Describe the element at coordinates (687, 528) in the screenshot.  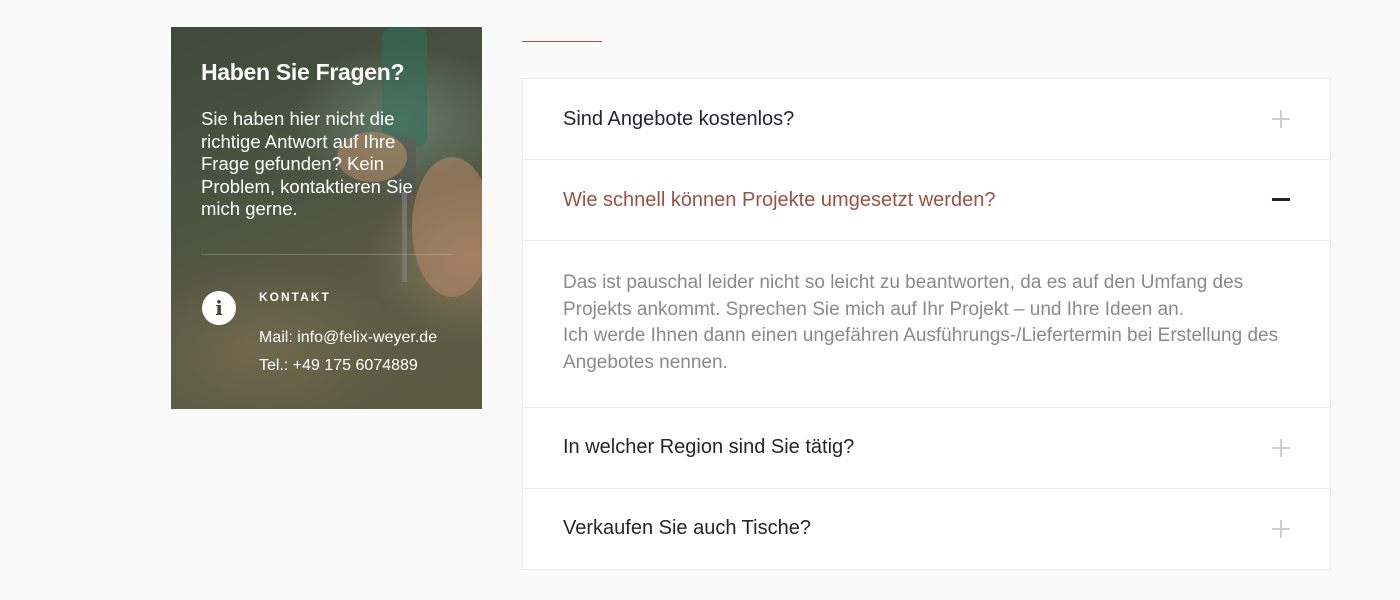
I see `faq-question: Verkaufen Sie auch Tische?` at that location.